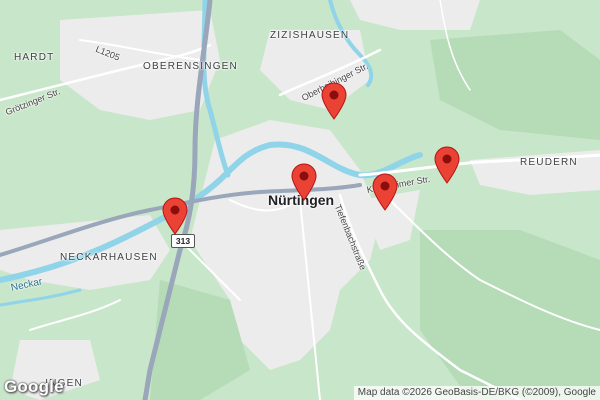  What do you see at coordinates (34, 57) in the screenshot?
I see `place-label-hardt: HARDT` at bounding box center [34, 57].